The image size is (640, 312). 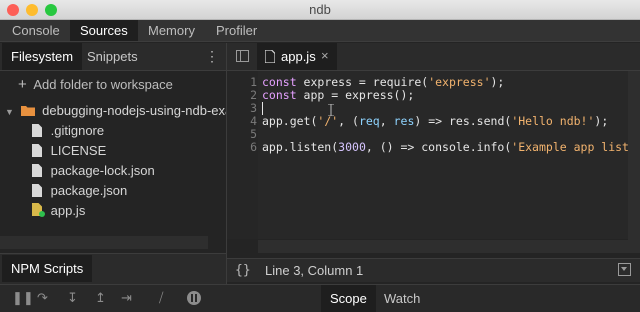 I want to click on close-tab-icon: ×, so click(x=325, y=55).